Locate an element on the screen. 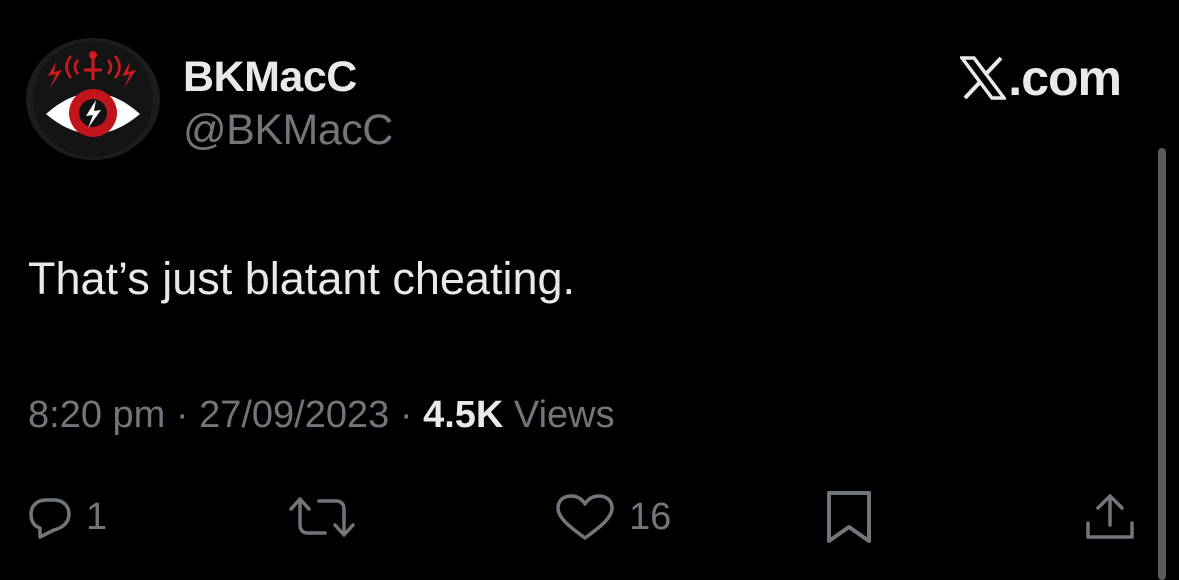  reply-button: 1 is located at coordinates (67, 517).